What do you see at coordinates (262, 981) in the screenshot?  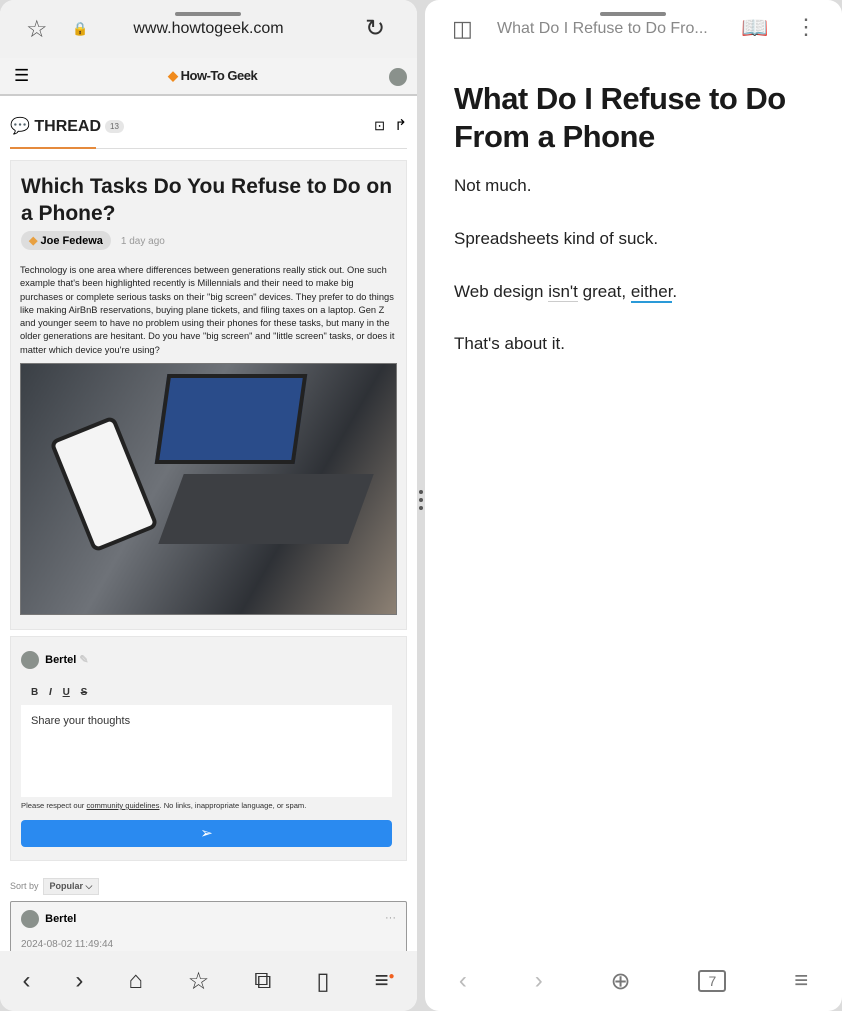 I see `tabs-icon: ⧉` at bounding box center [262, 981].